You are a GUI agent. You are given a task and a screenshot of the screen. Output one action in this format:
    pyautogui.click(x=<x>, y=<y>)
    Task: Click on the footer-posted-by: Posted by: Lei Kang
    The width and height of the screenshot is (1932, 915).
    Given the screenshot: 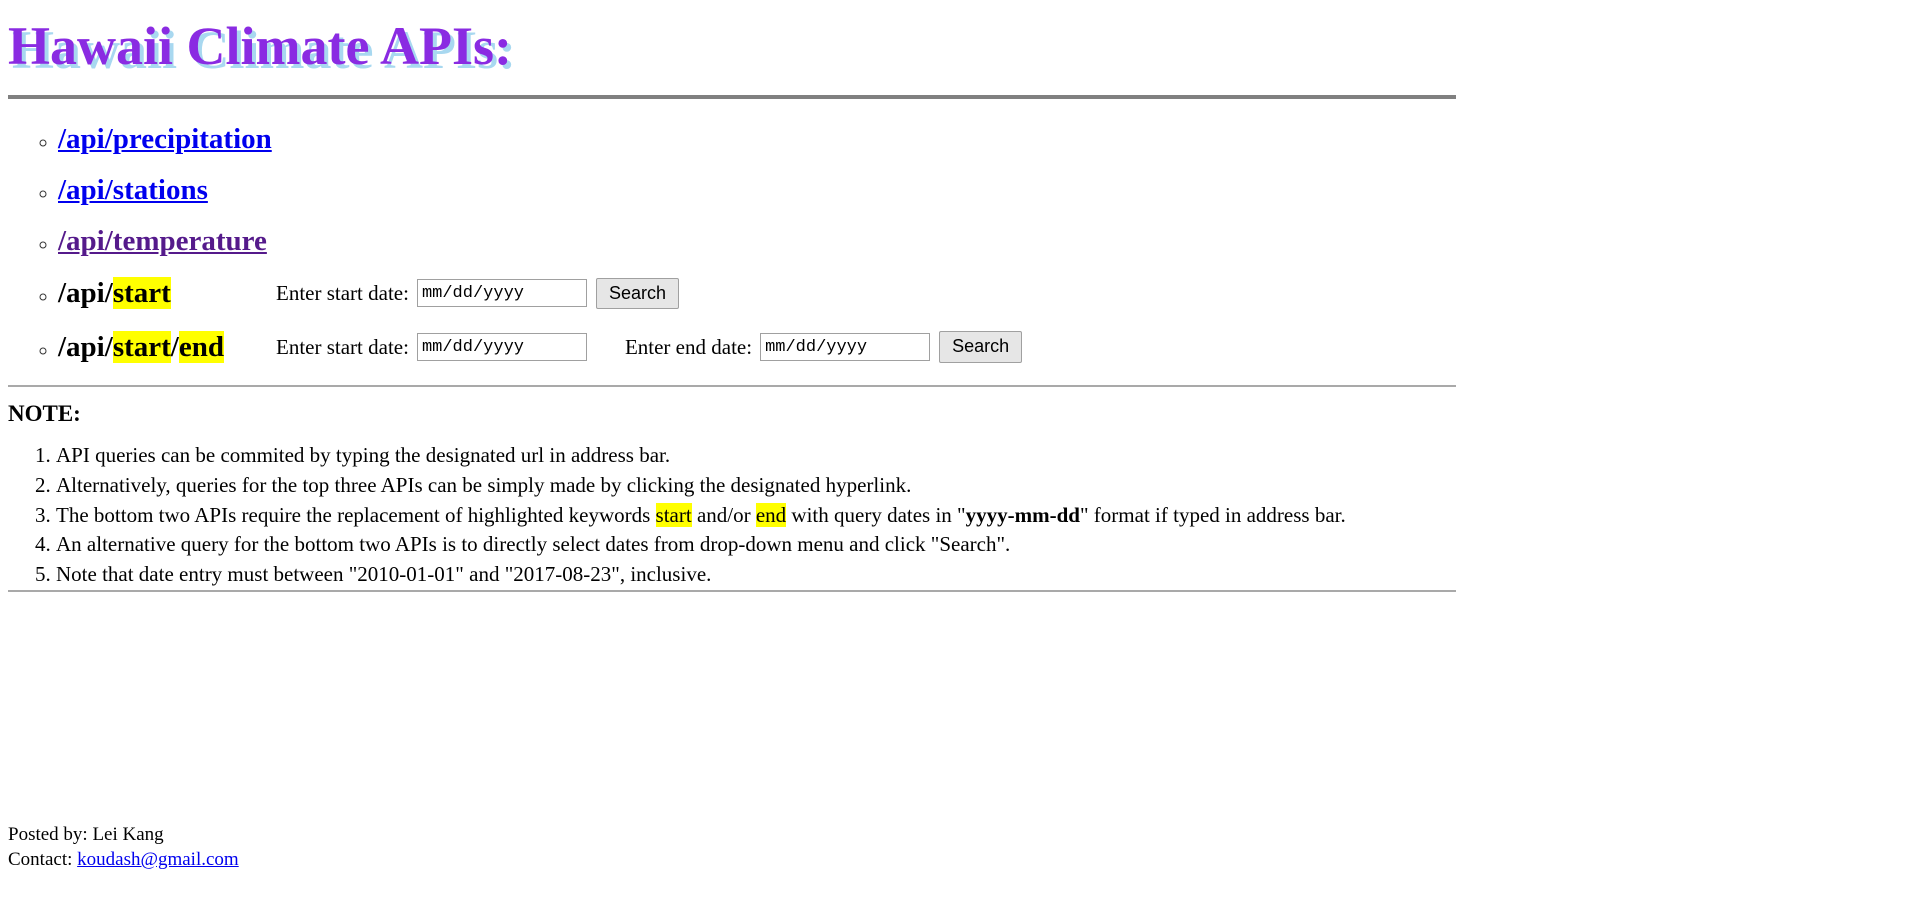 What is the action you would take?
    pyautogui.click(x=123, y=834)
    